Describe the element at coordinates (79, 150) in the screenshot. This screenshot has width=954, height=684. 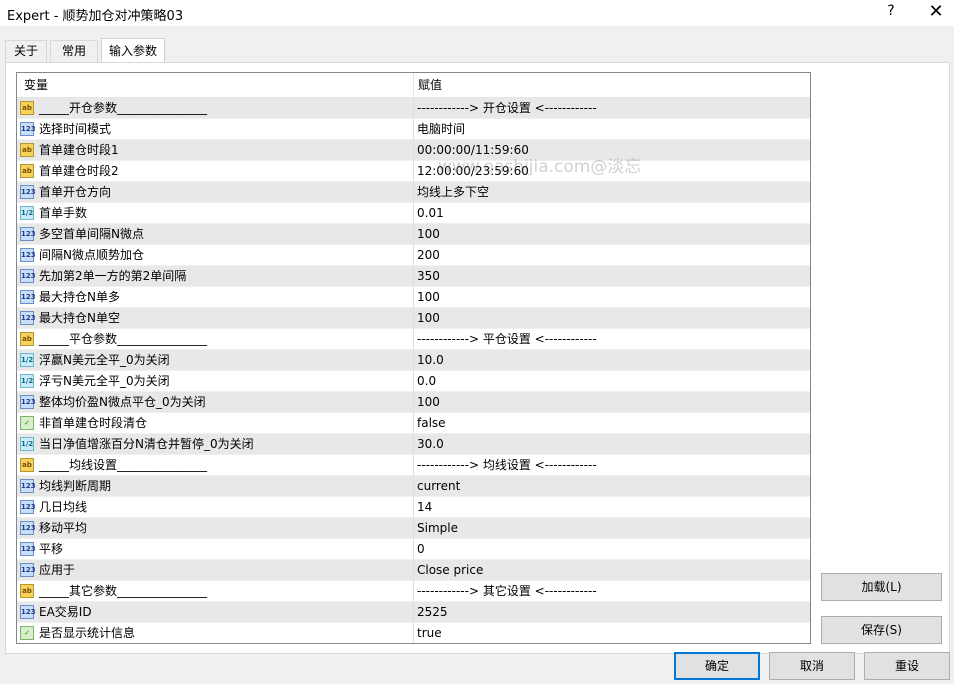
I see `parameter-name: 首单建仓时段1` at that location.